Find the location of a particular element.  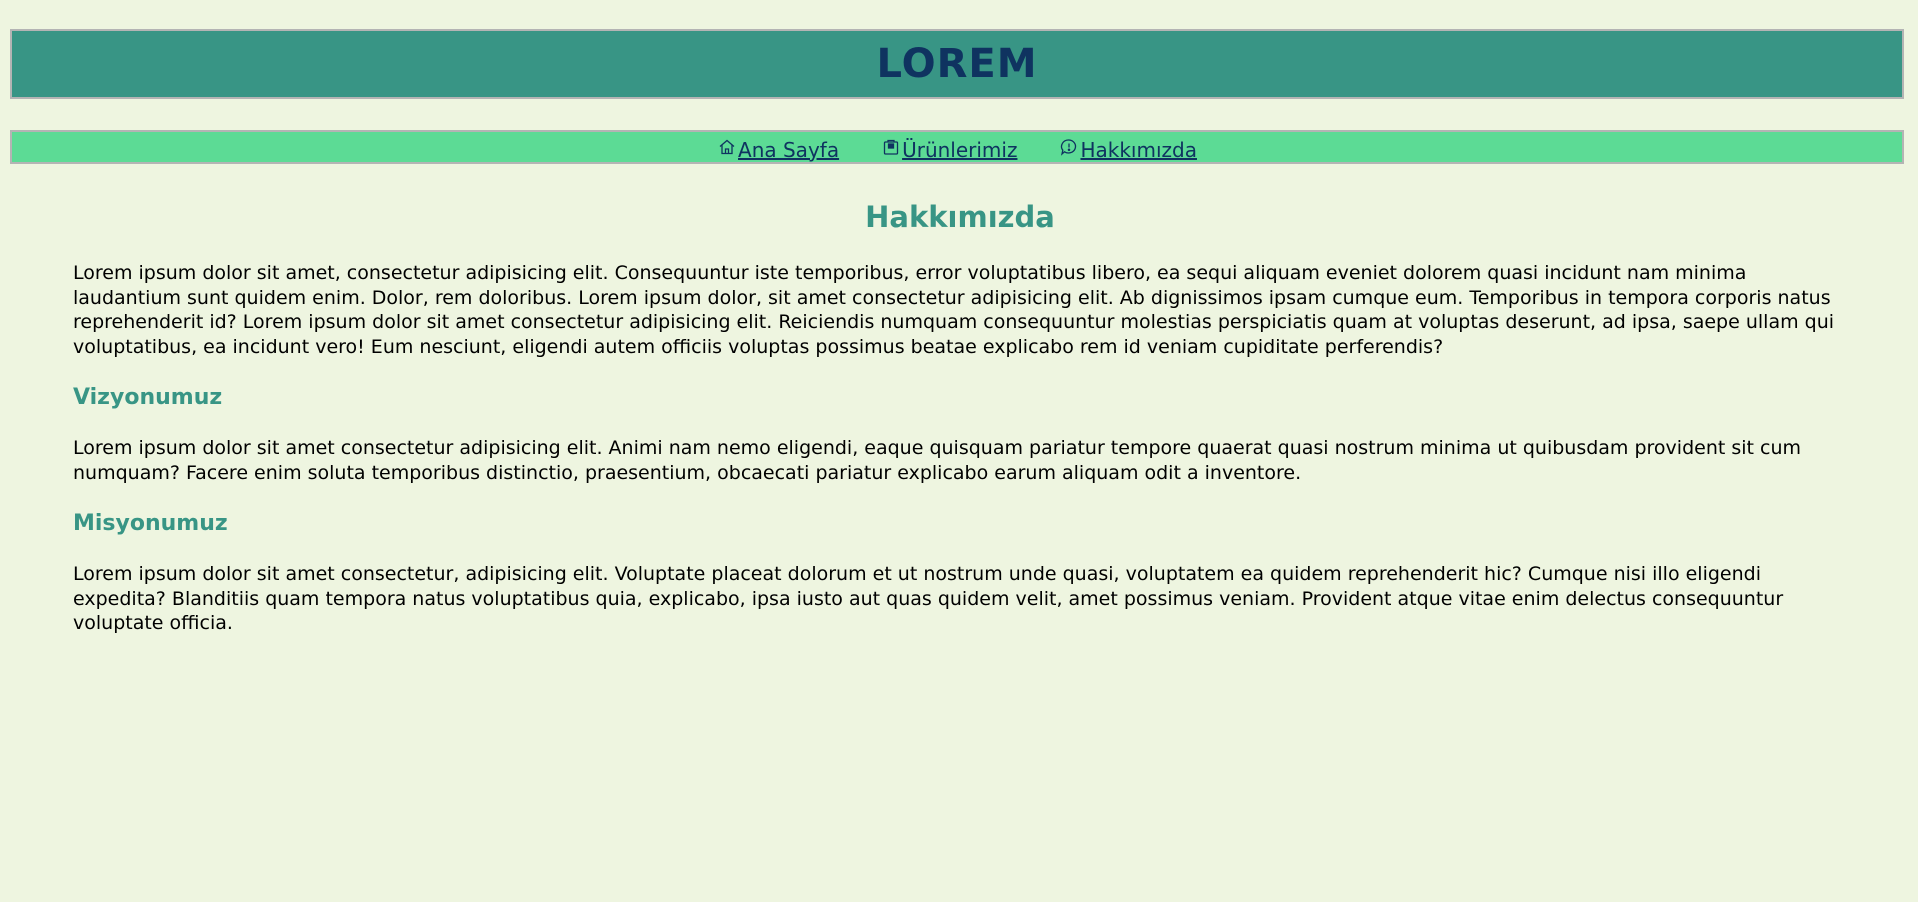

main-nav: Ana Sayfa Ürünlerimiz Hakkımızda is located at coordinates (957, 147).